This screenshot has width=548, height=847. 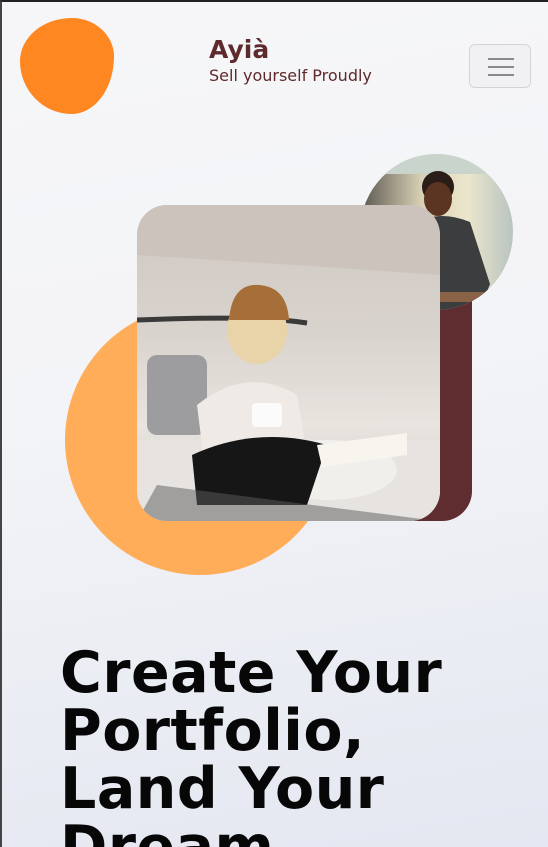 What do you see at coordinates (67, 66) in the screenshot?
I see `logo-blob` at bounding box center [67, 66].